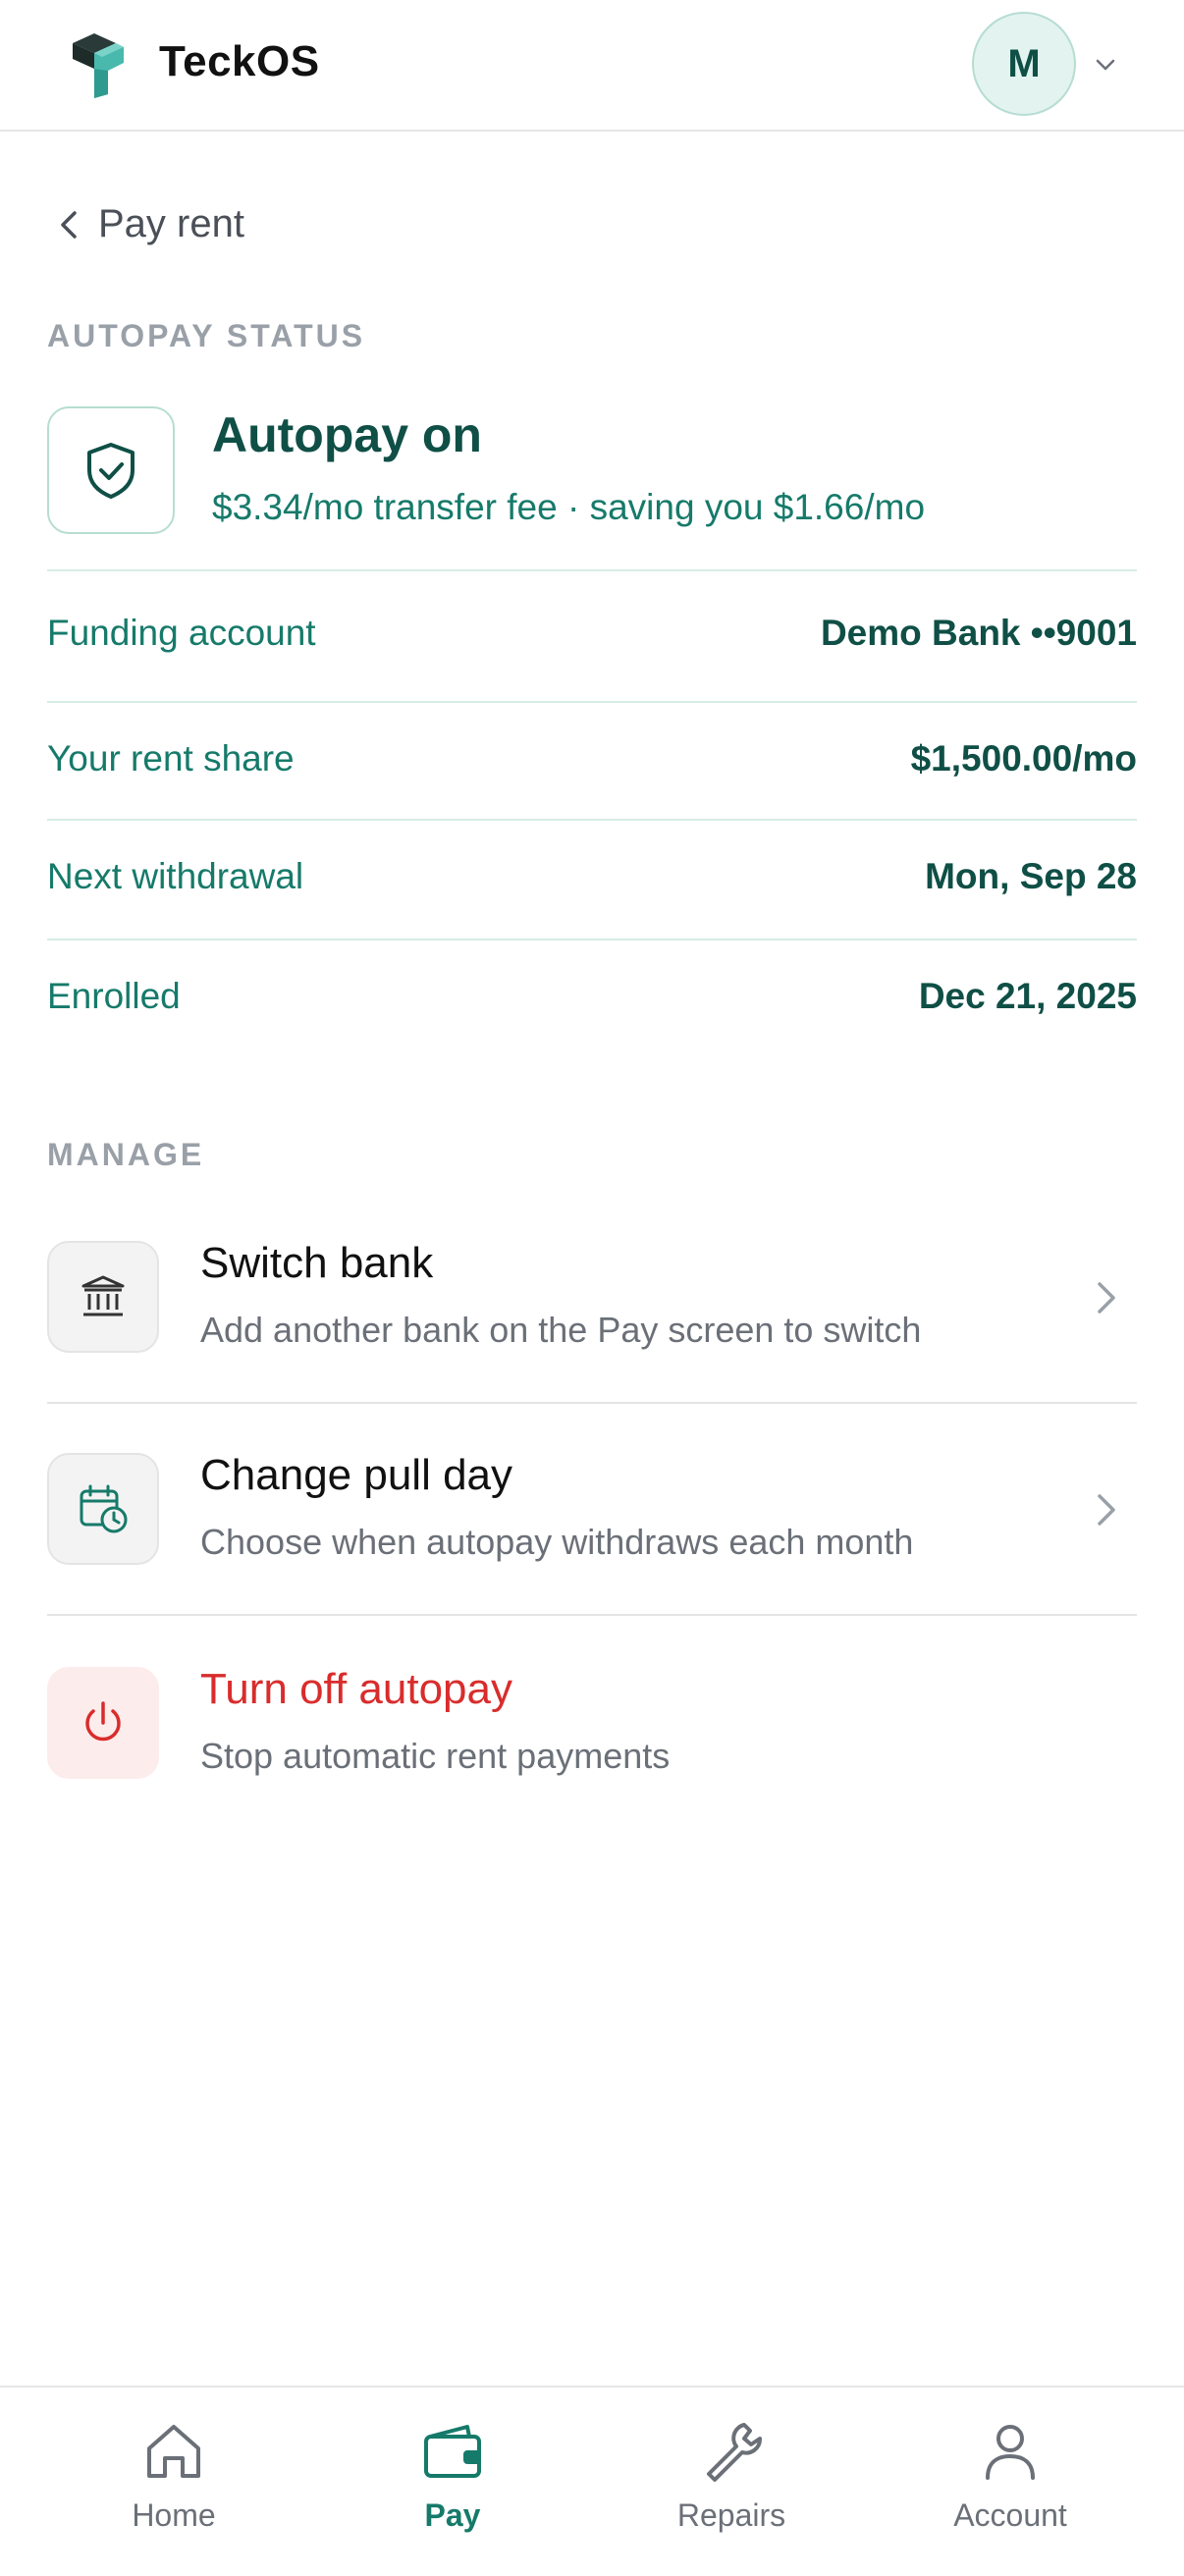  I want to click on detail-value: Dec 21, 2025, so click(1027, 996).